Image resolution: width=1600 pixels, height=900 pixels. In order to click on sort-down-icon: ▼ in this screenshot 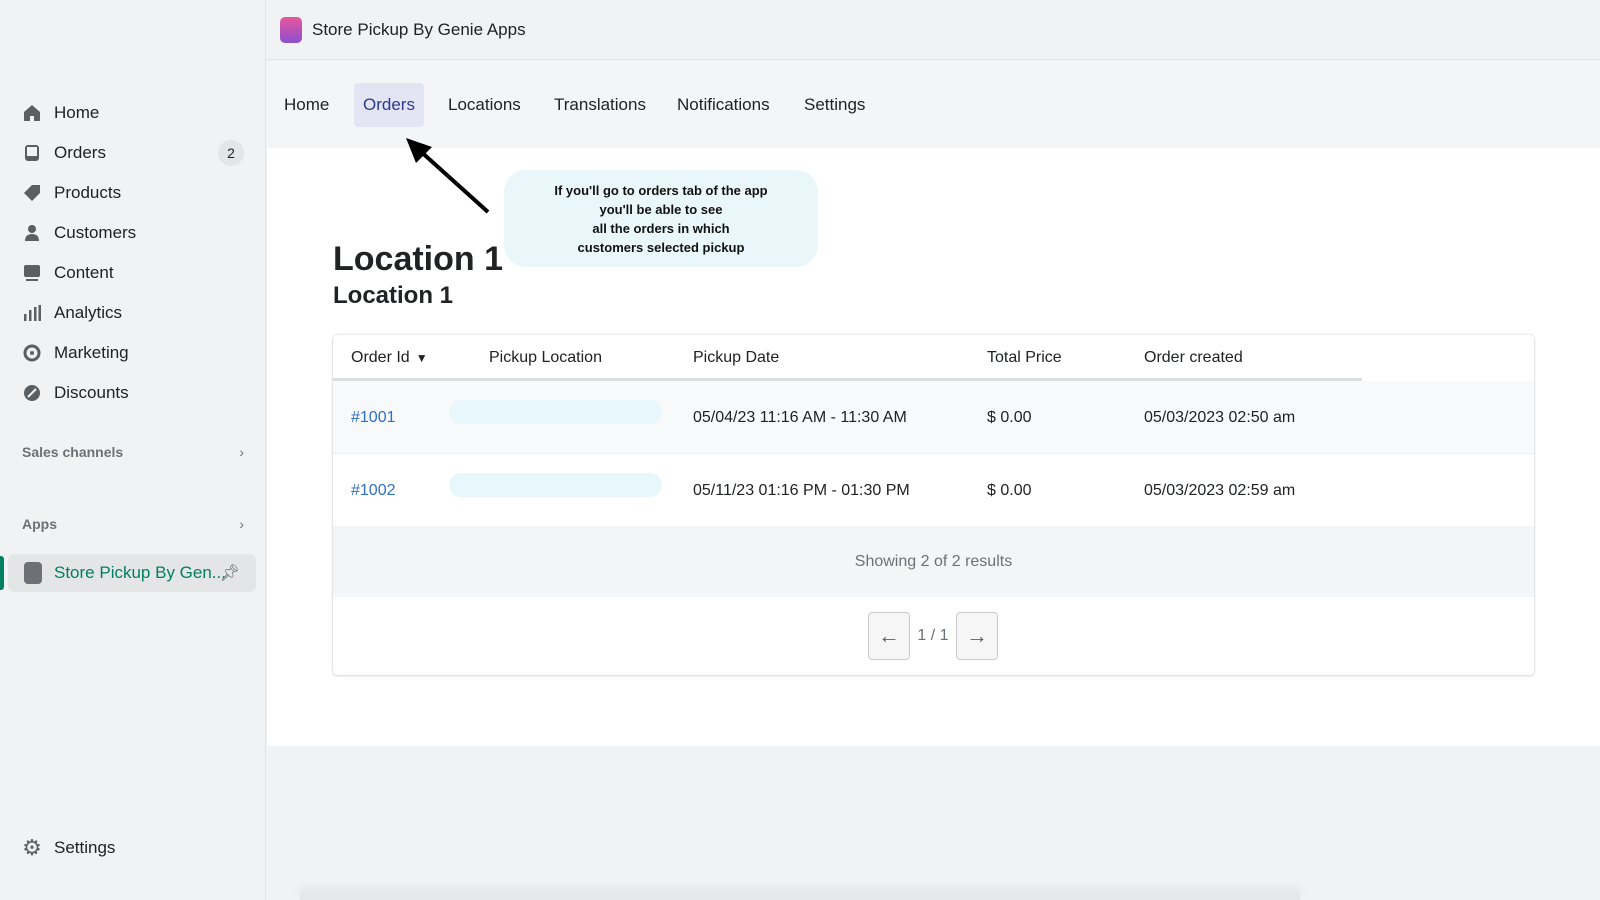, I will do `click(421, 357)`.